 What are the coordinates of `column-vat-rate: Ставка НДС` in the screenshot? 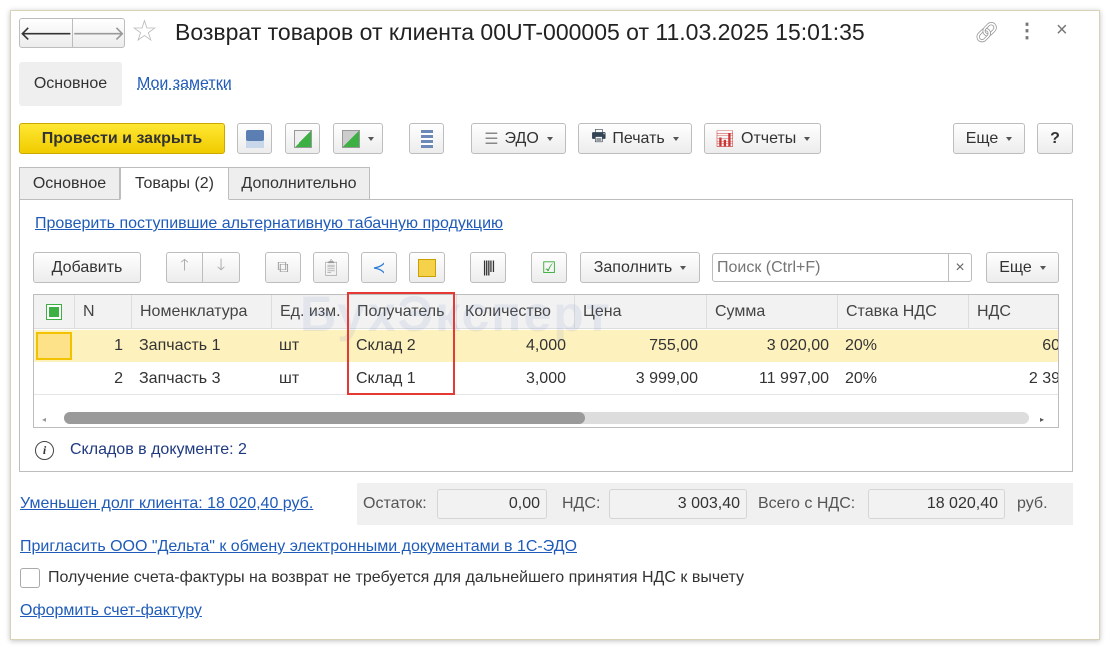 It's located at (902, 311).